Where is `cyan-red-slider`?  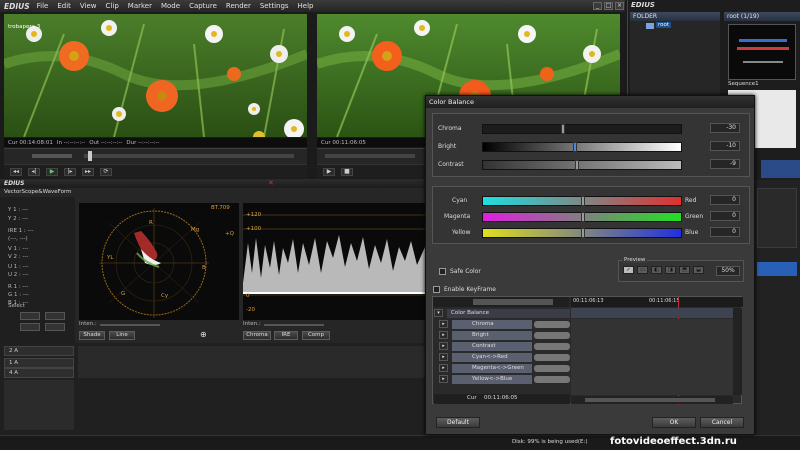
cyan-red-slider is located at coordinates (582, 201).